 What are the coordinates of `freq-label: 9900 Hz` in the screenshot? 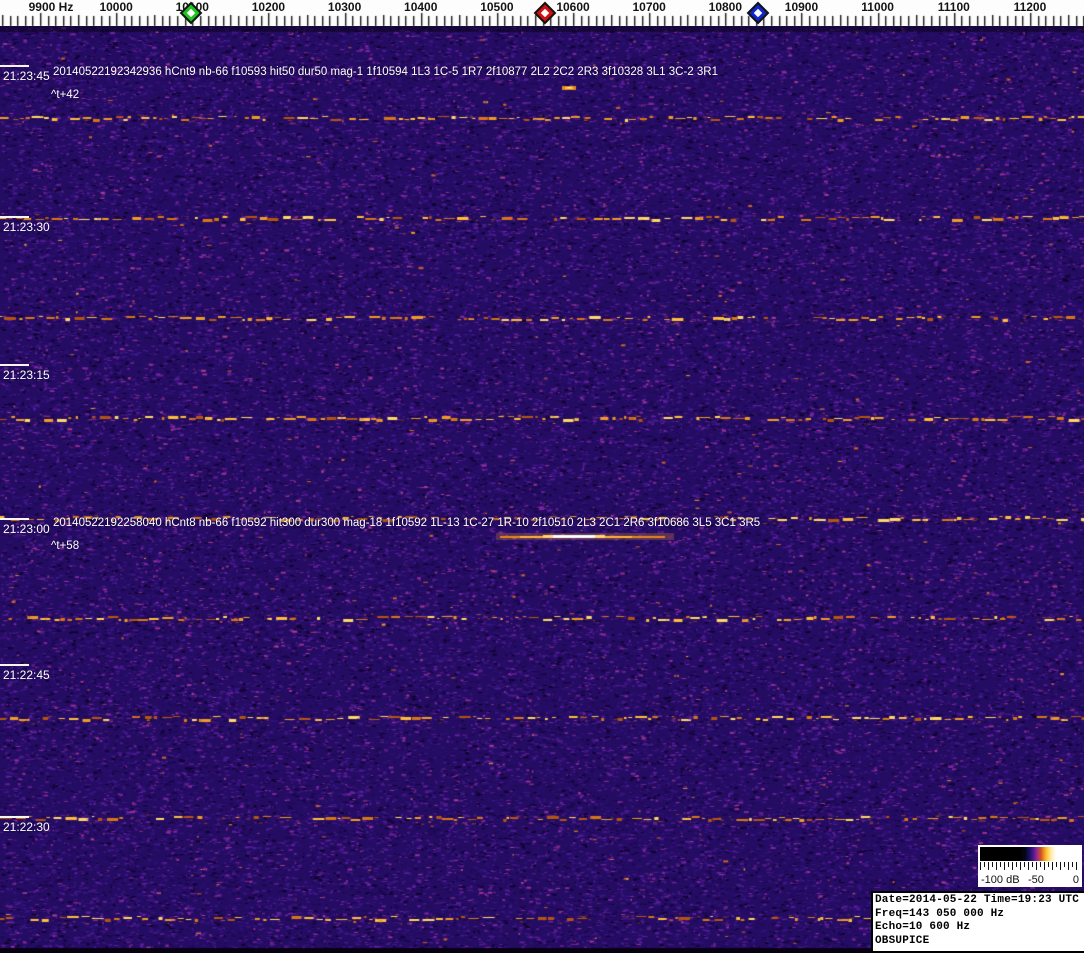 It's located at (51, 7).